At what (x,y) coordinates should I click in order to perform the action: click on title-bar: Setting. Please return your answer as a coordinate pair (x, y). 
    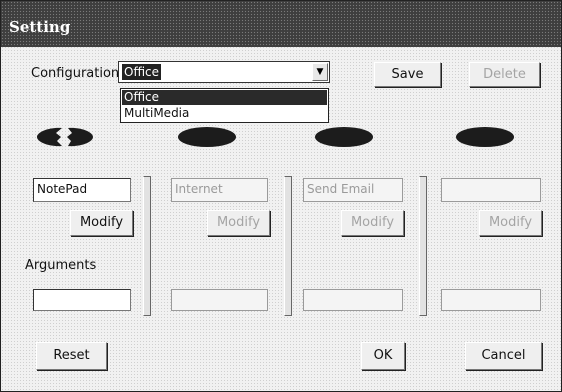
    Looking at the image, I should click on (281, 24).